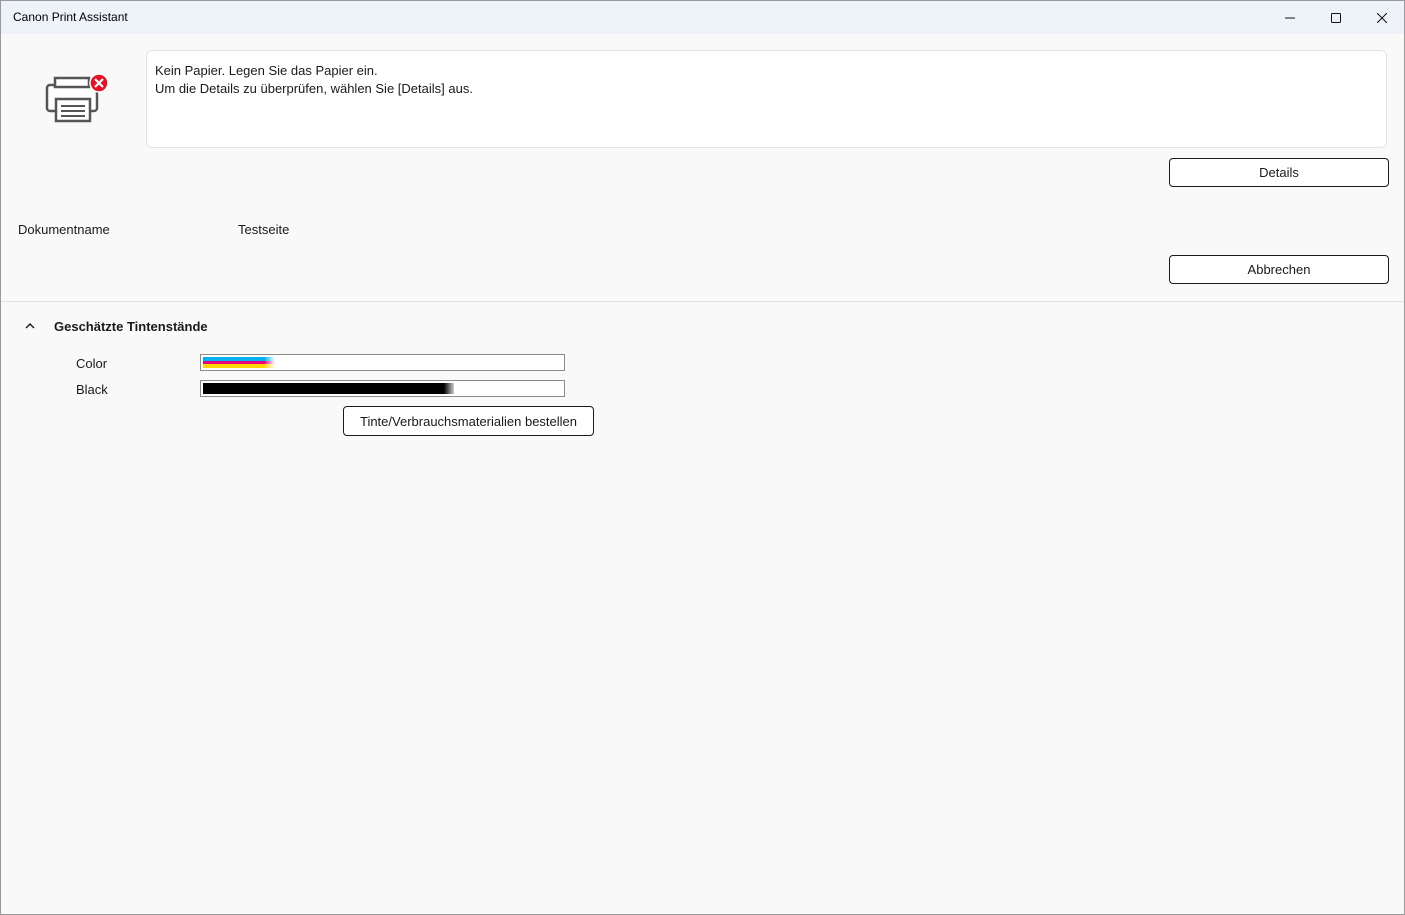  I want to click on maximize-button, so click(1336, 17).